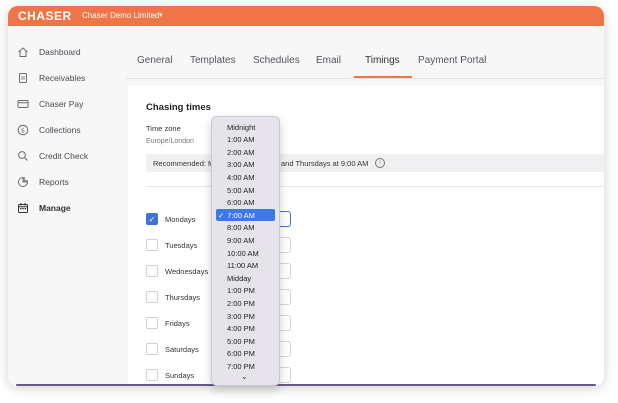 The width and height of the screenshot is (618, 403). Describe the element at coordinates (383, 77) in the screenshot. I see `active-tab-indicator` at that location.